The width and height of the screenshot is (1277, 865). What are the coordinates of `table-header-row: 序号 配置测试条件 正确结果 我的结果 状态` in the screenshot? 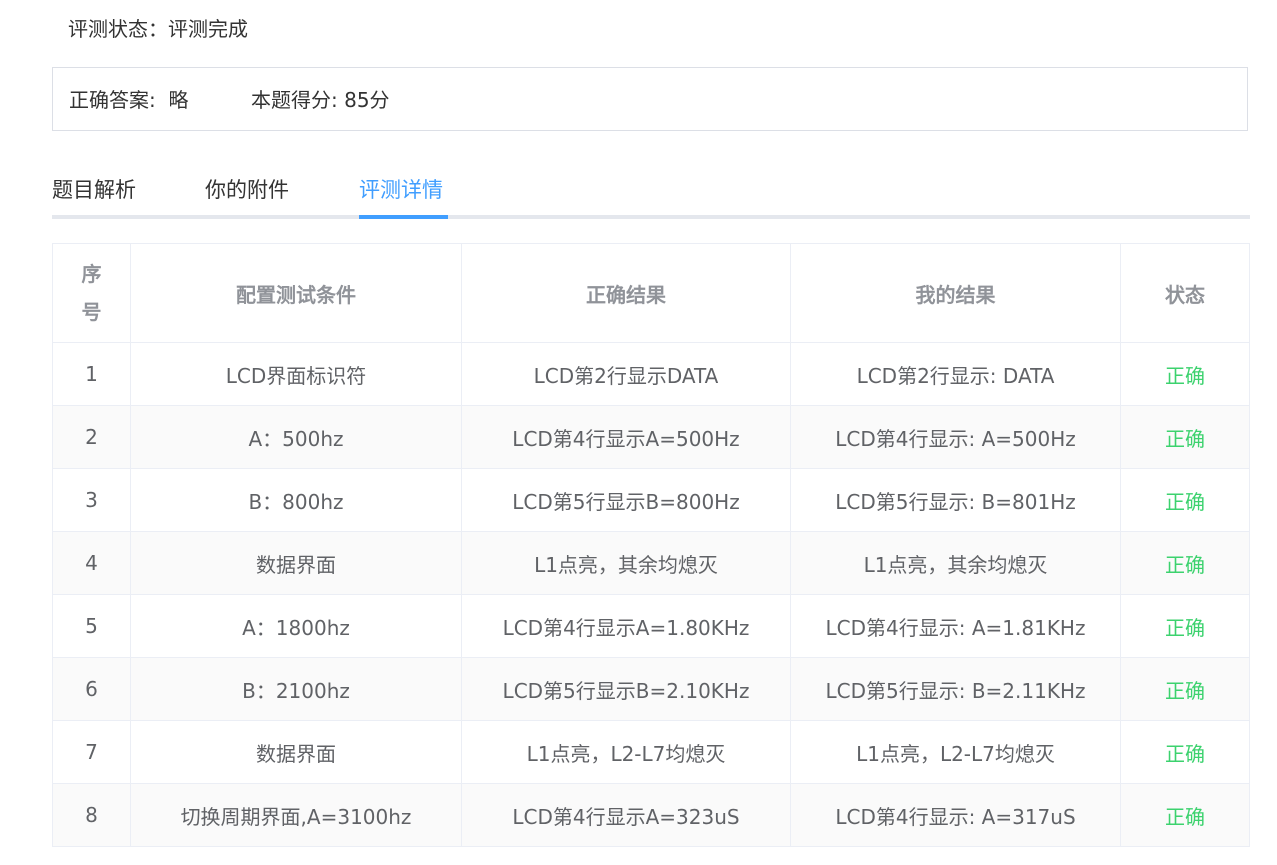 It's located at (651, 293).